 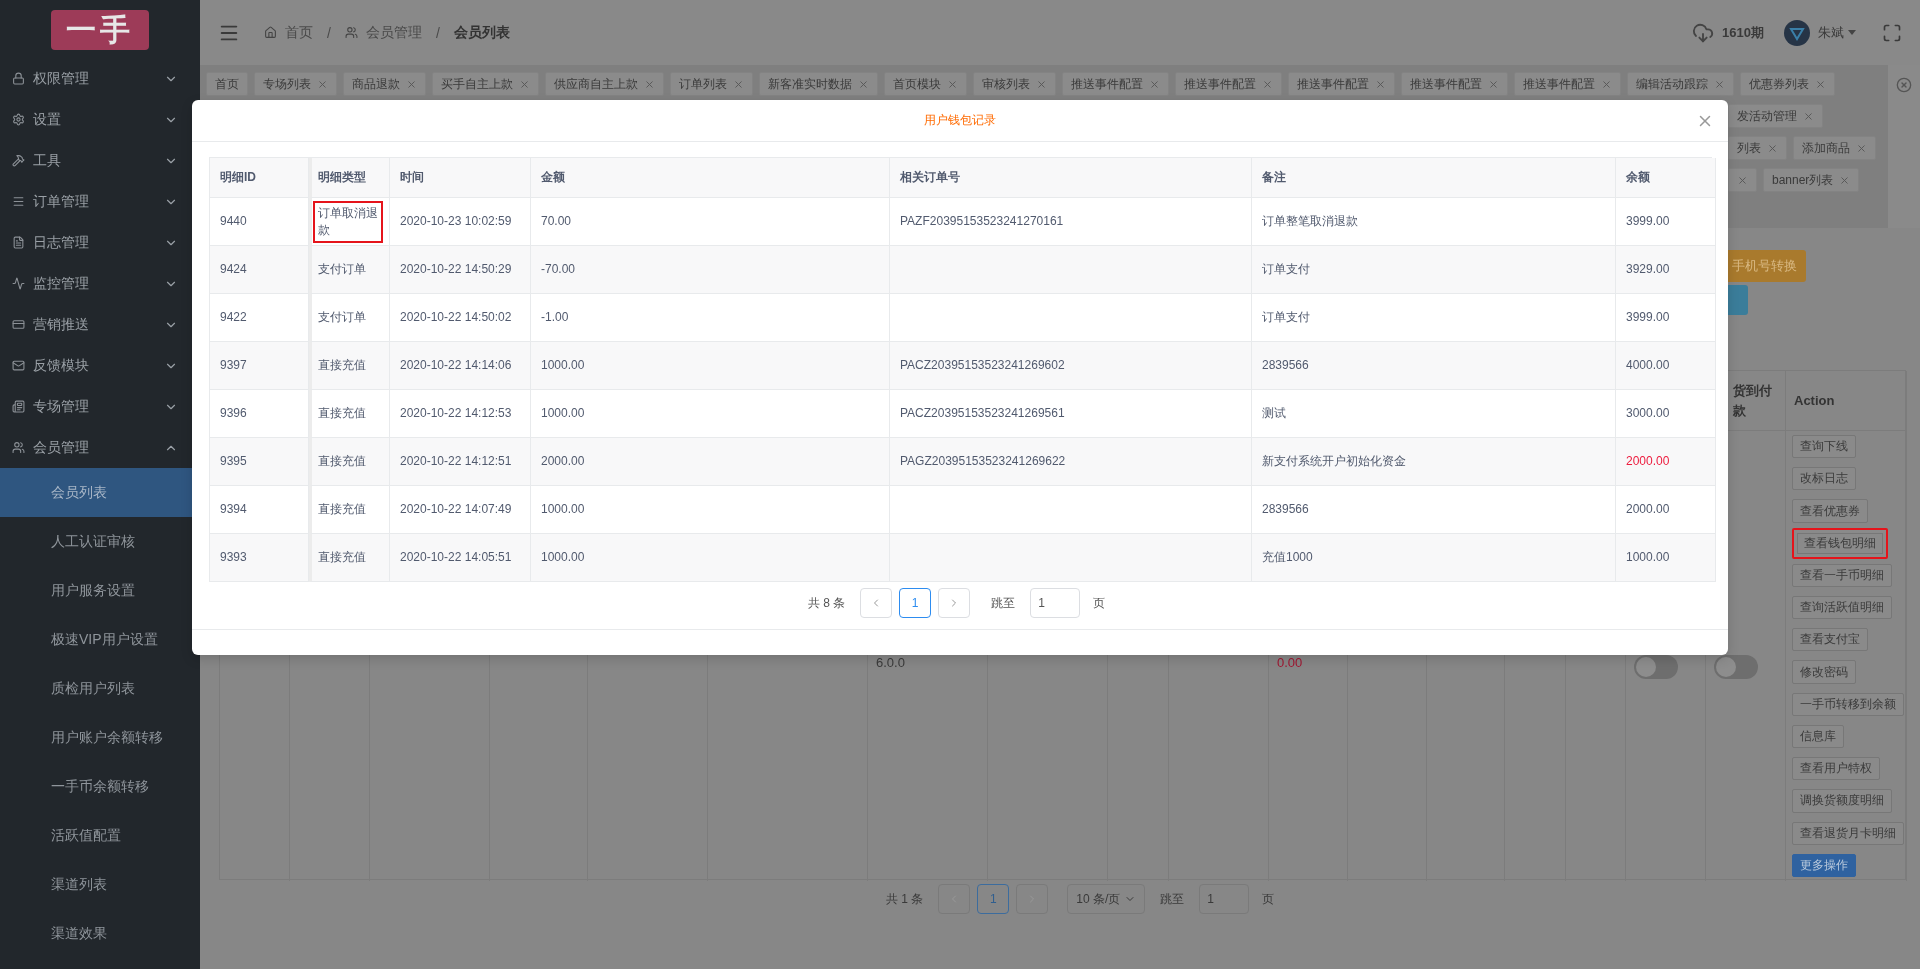 I want to click on table-cell: 直接充值, so click(x=349, y=414).